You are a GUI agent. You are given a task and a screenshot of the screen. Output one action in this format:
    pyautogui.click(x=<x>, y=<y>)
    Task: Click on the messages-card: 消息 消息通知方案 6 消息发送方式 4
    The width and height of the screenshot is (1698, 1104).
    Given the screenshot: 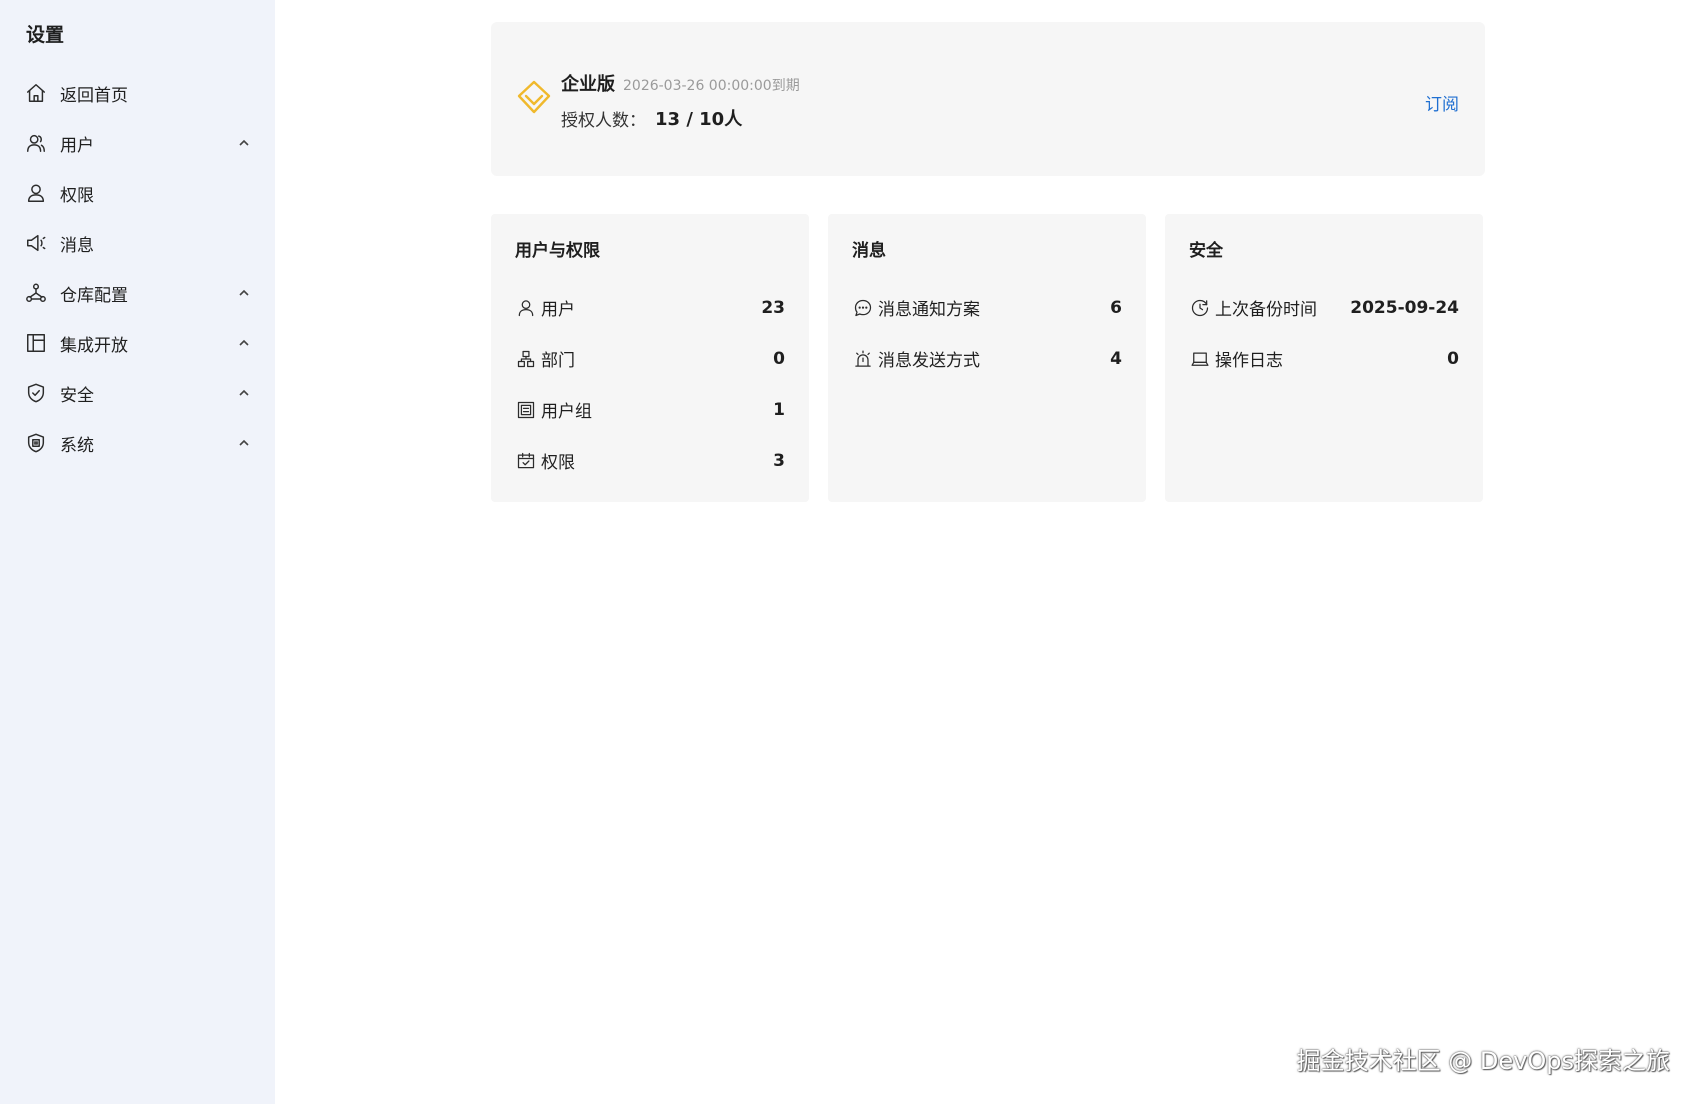 What is the action you would take?
    pyautogui.click(x=987, y=358)
    